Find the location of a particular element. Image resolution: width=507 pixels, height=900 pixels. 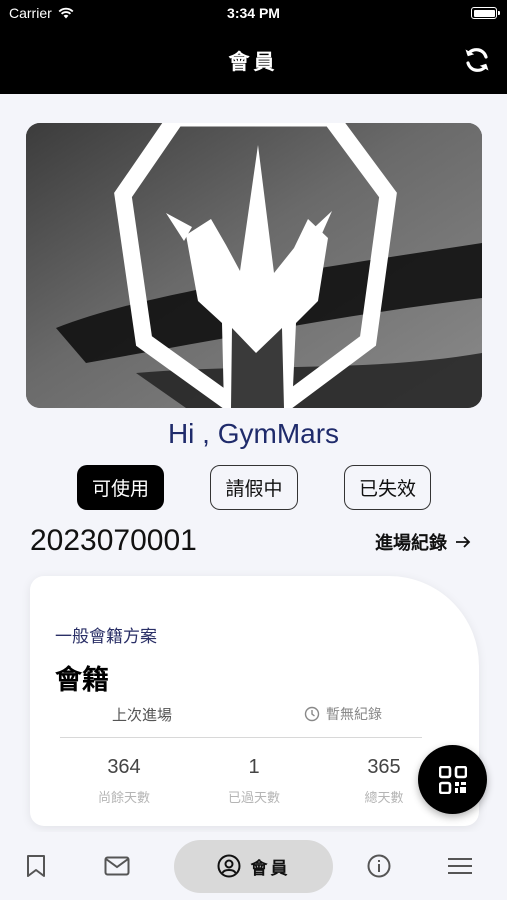

status-bar: Carrier 3:34 PM is located at coordinates (253, 14).